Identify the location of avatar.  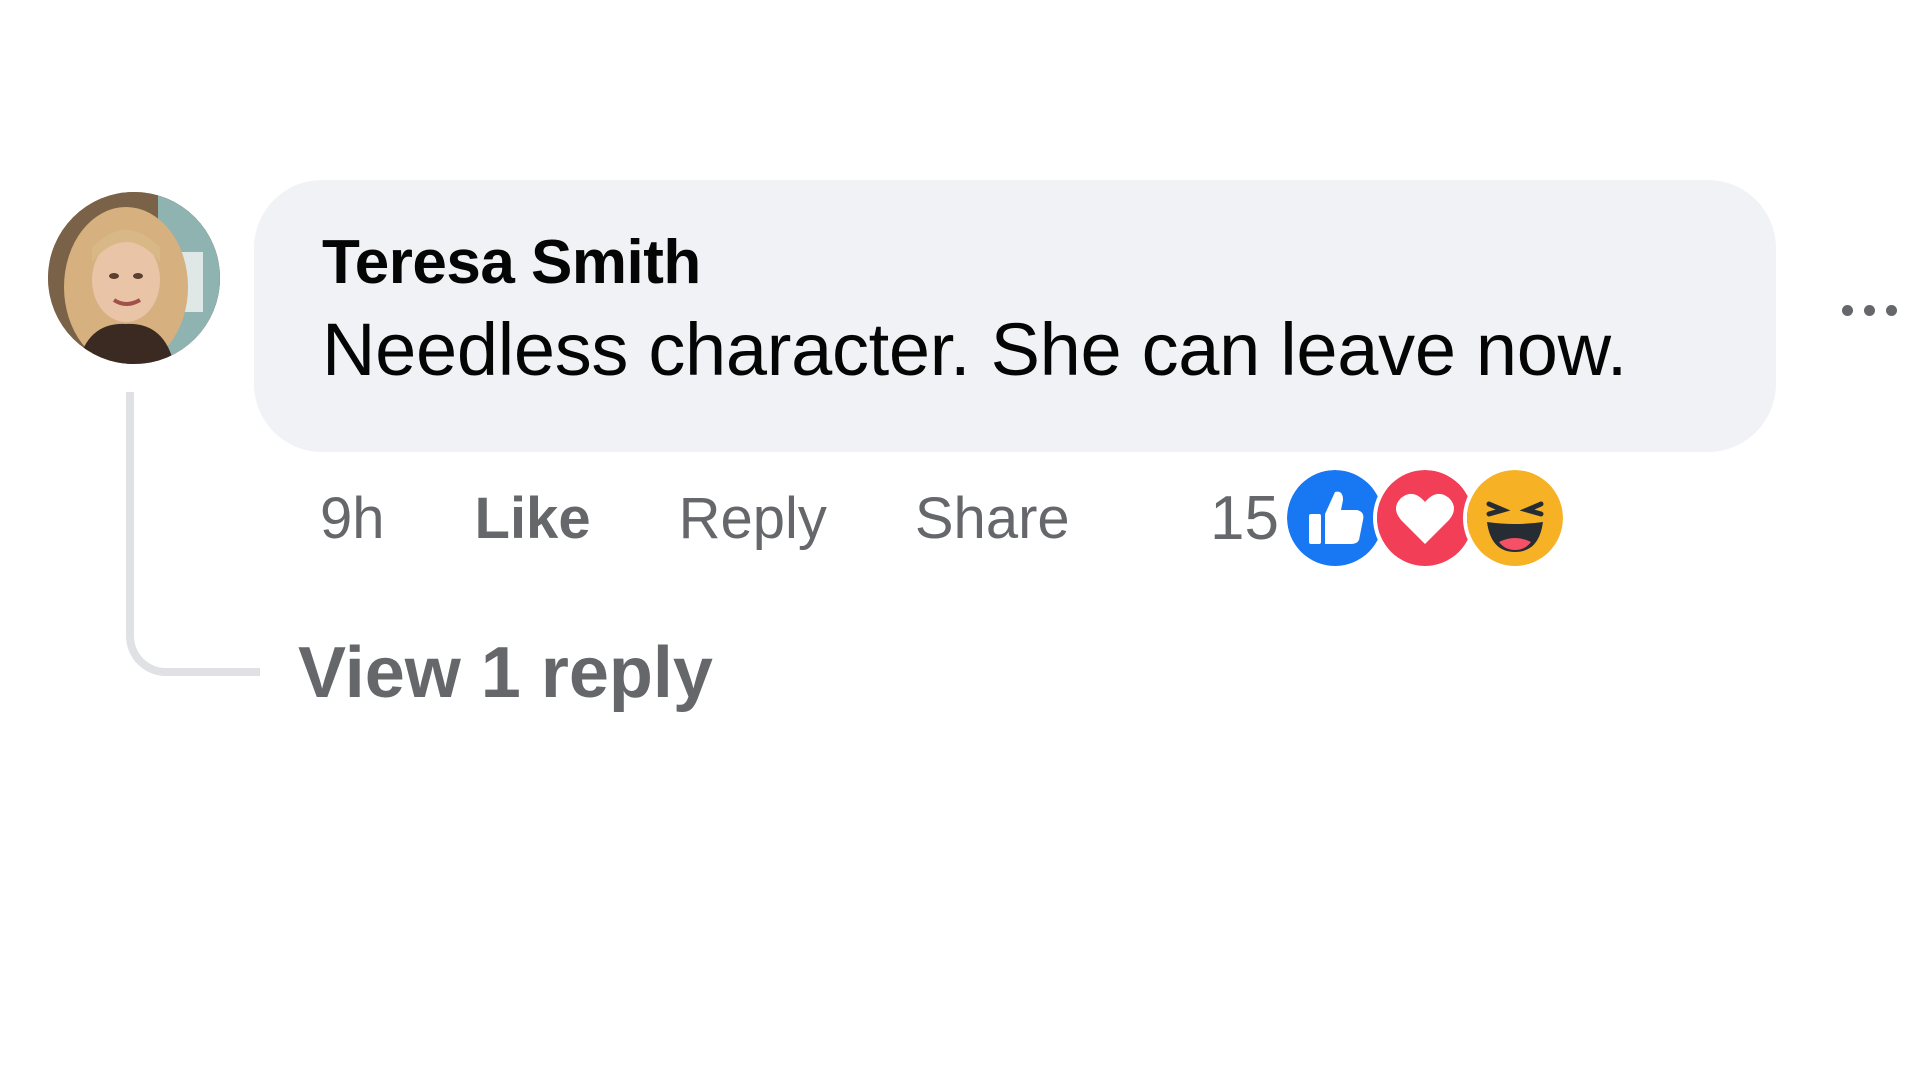
(134, 278).